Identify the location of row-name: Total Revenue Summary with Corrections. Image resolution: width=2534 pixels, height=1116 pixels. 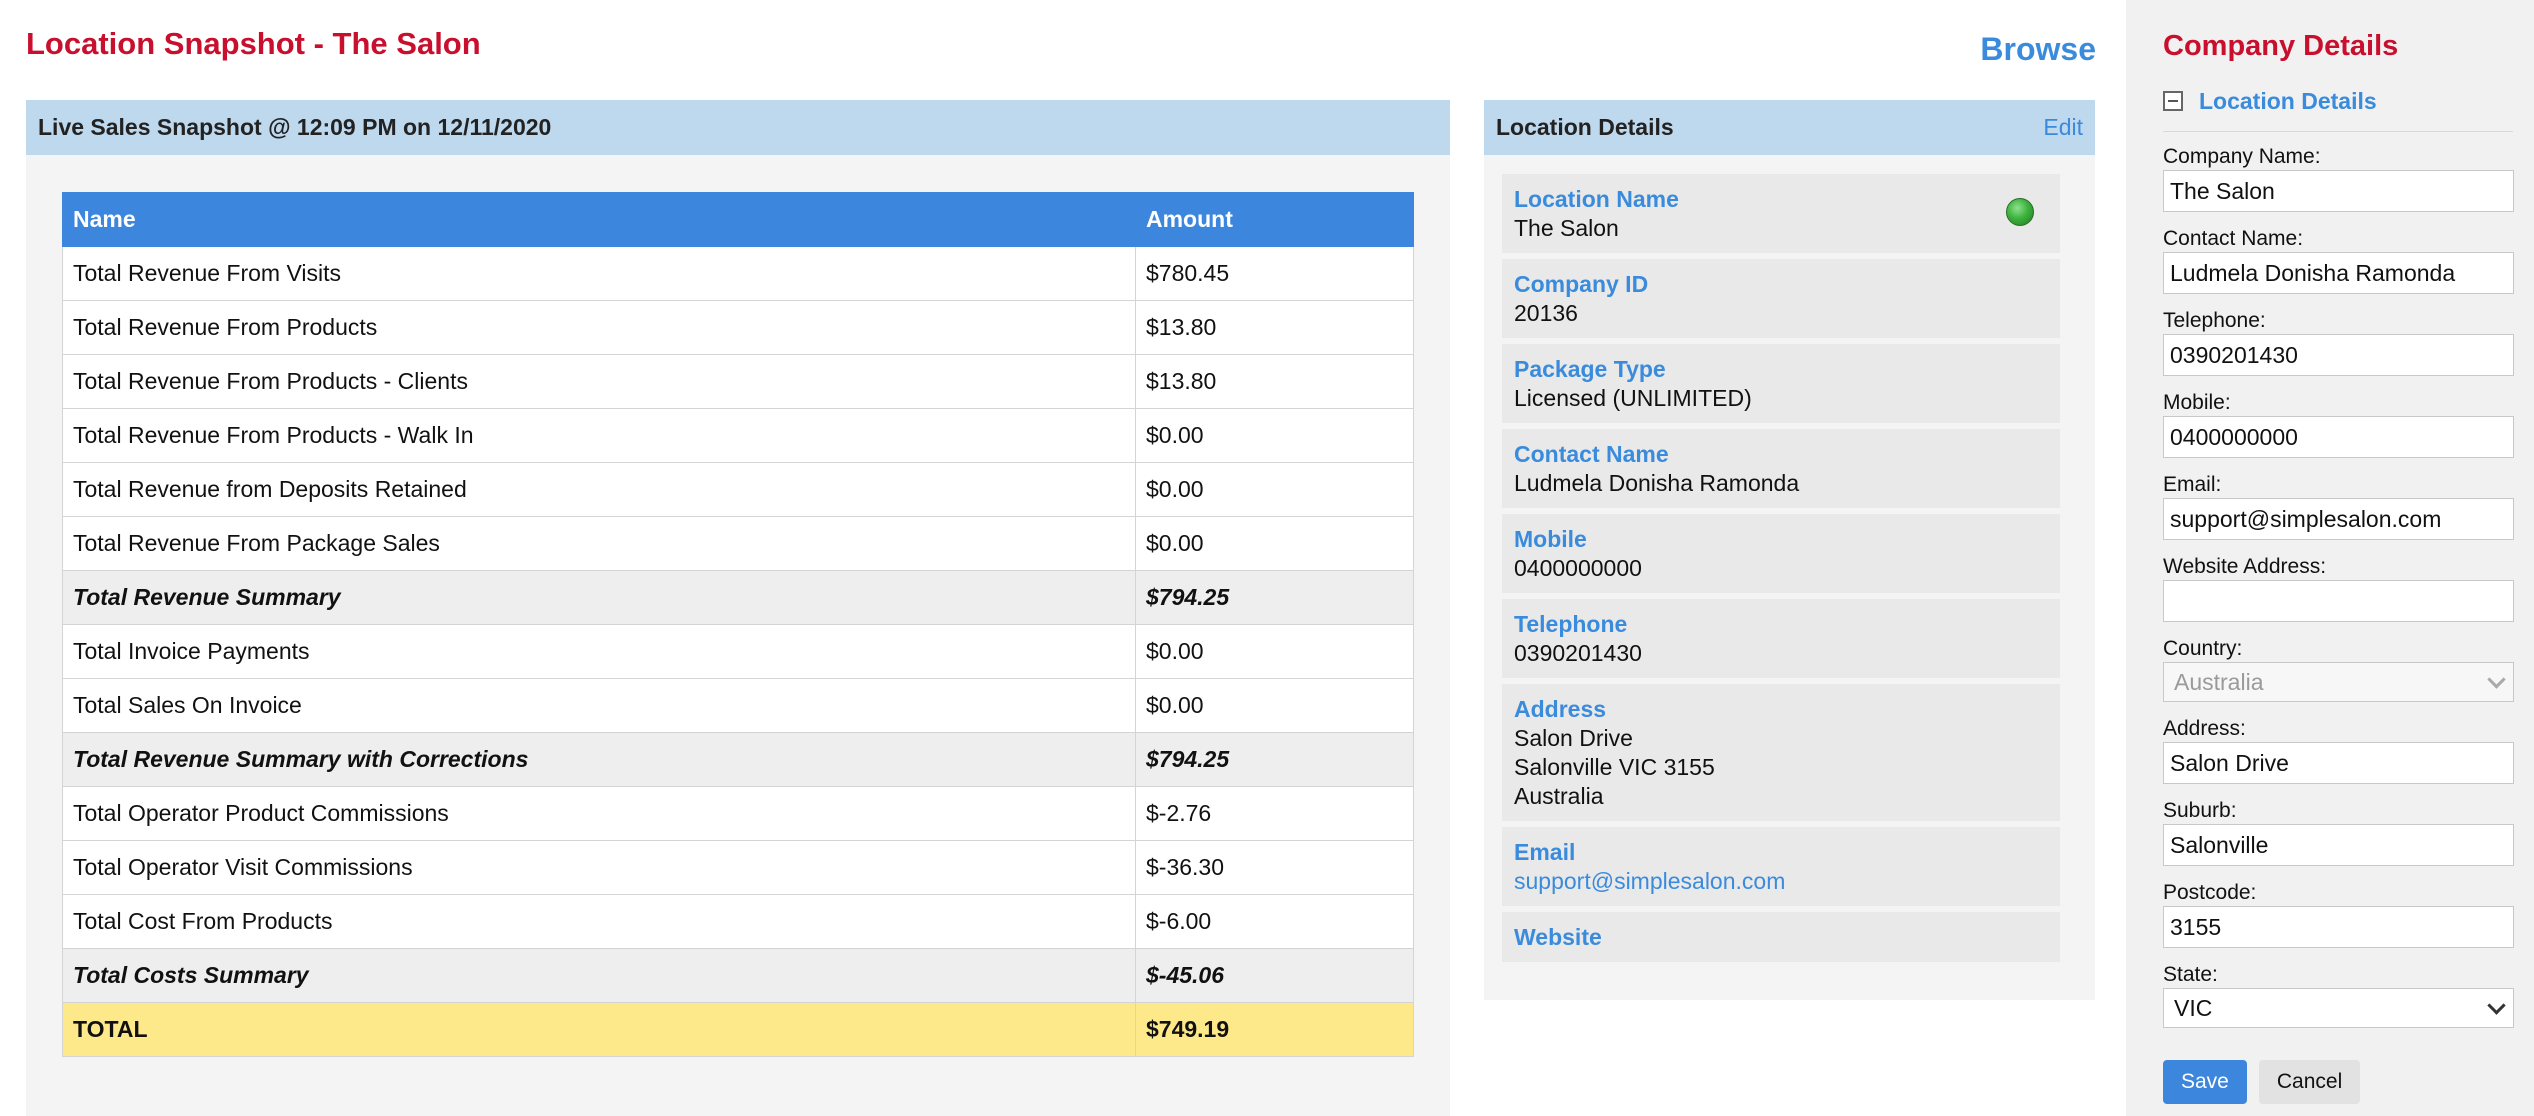
(599, 759).